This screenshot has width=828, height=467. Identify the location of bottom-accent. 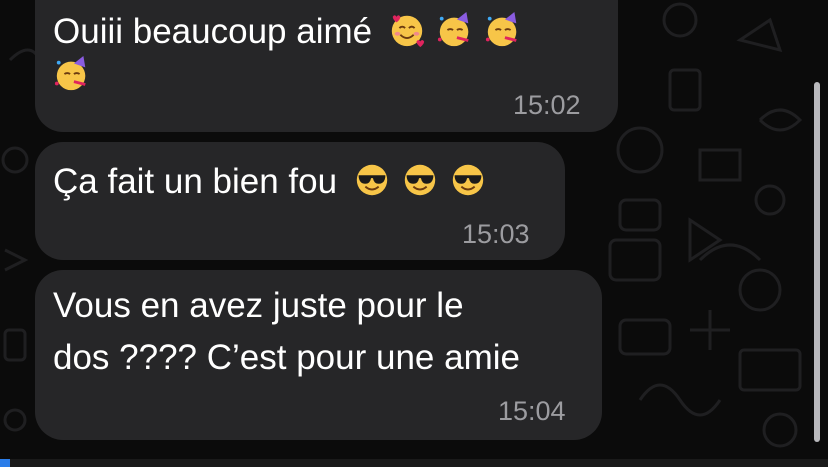
(5, 463).